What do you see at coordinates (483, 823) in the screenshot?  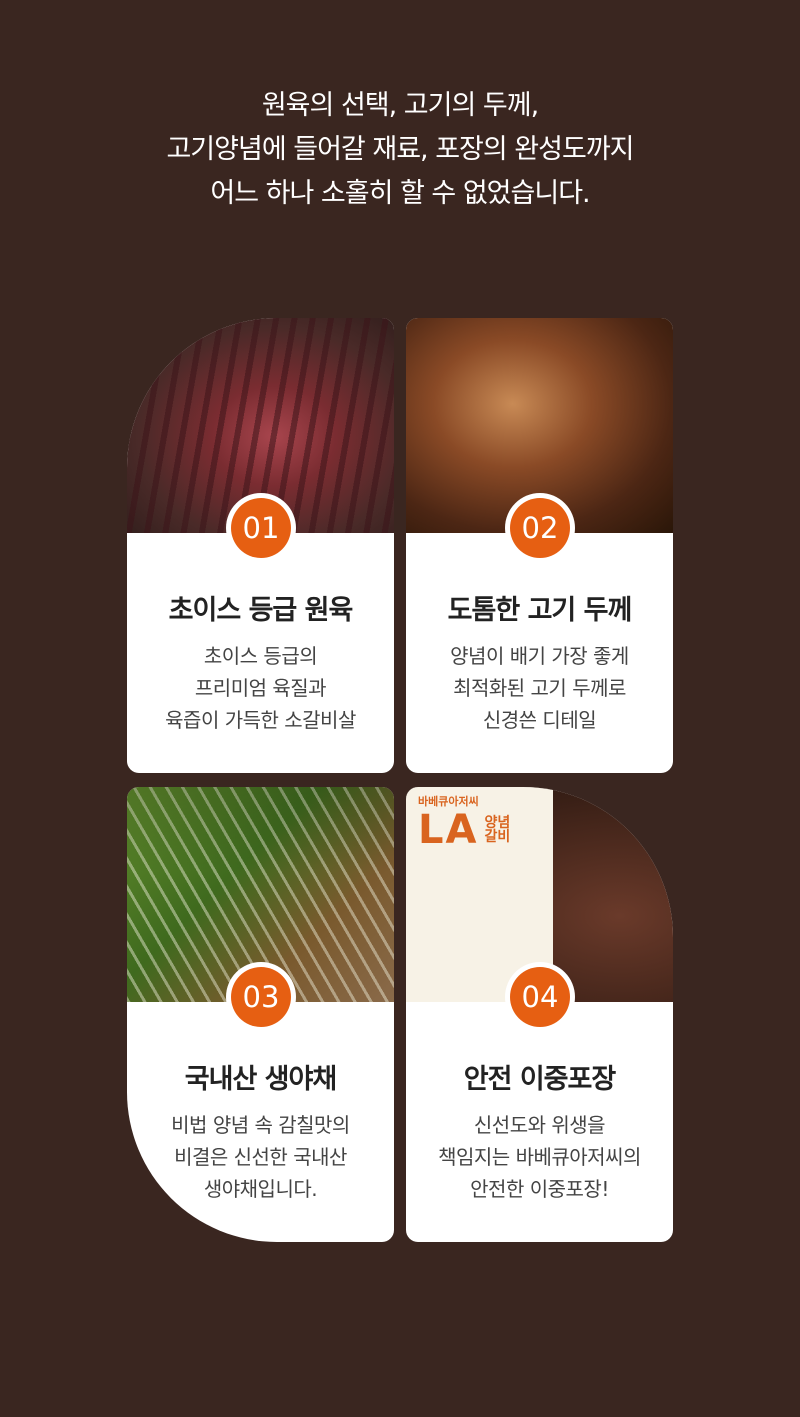 I see `package-label: 바베큐아저씨 LA 양념 갈비` at bounding box center [483, 823].